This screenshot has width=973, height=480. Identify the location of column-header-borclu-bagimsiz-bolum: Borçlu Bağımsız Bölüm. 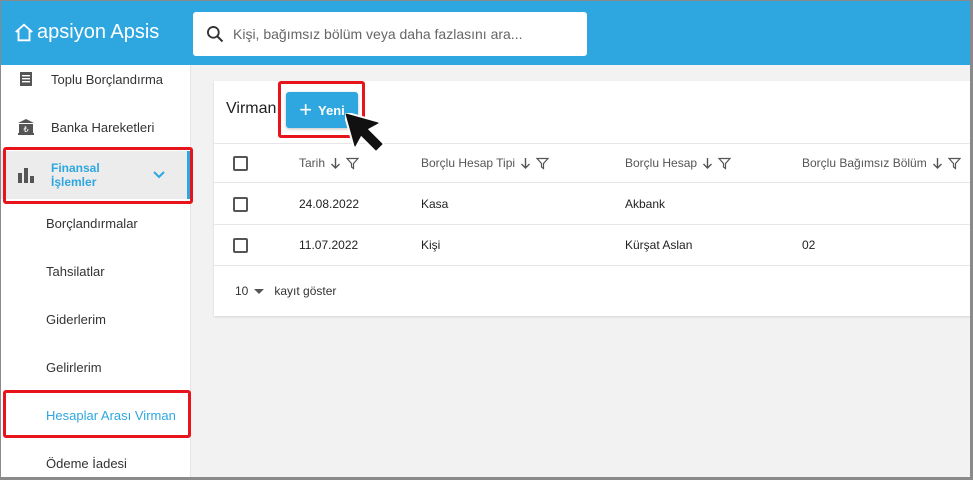
(881, 163).